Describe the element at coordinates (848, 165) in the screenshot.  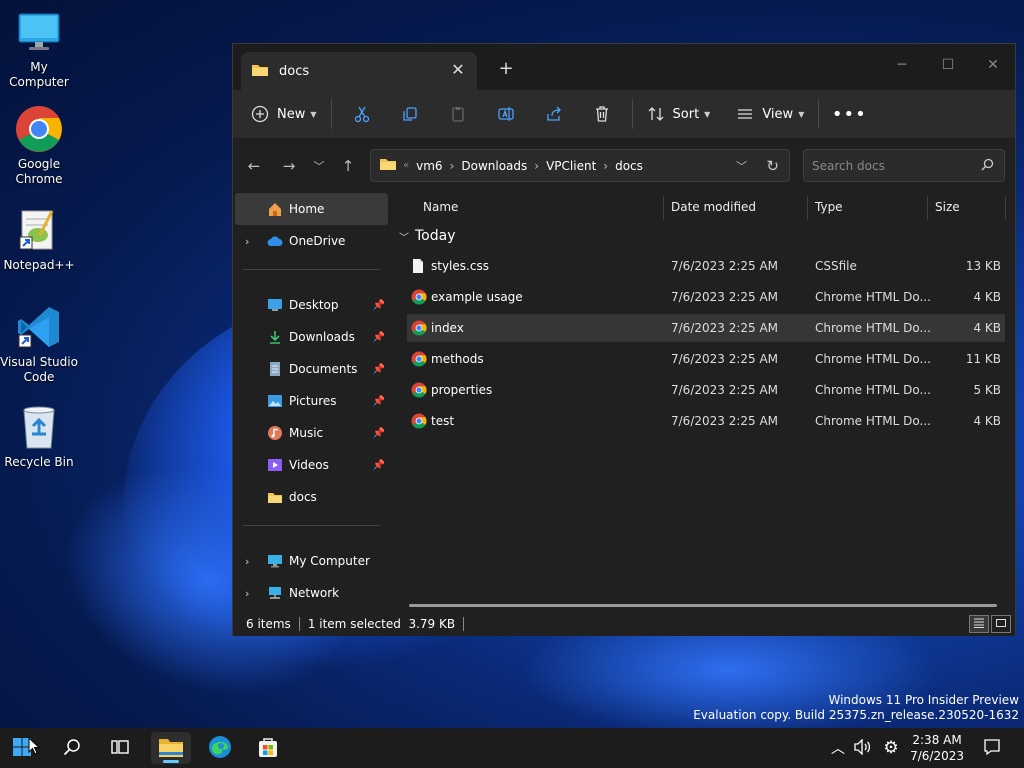
I see `search-placeholder: Search docs` at that location.